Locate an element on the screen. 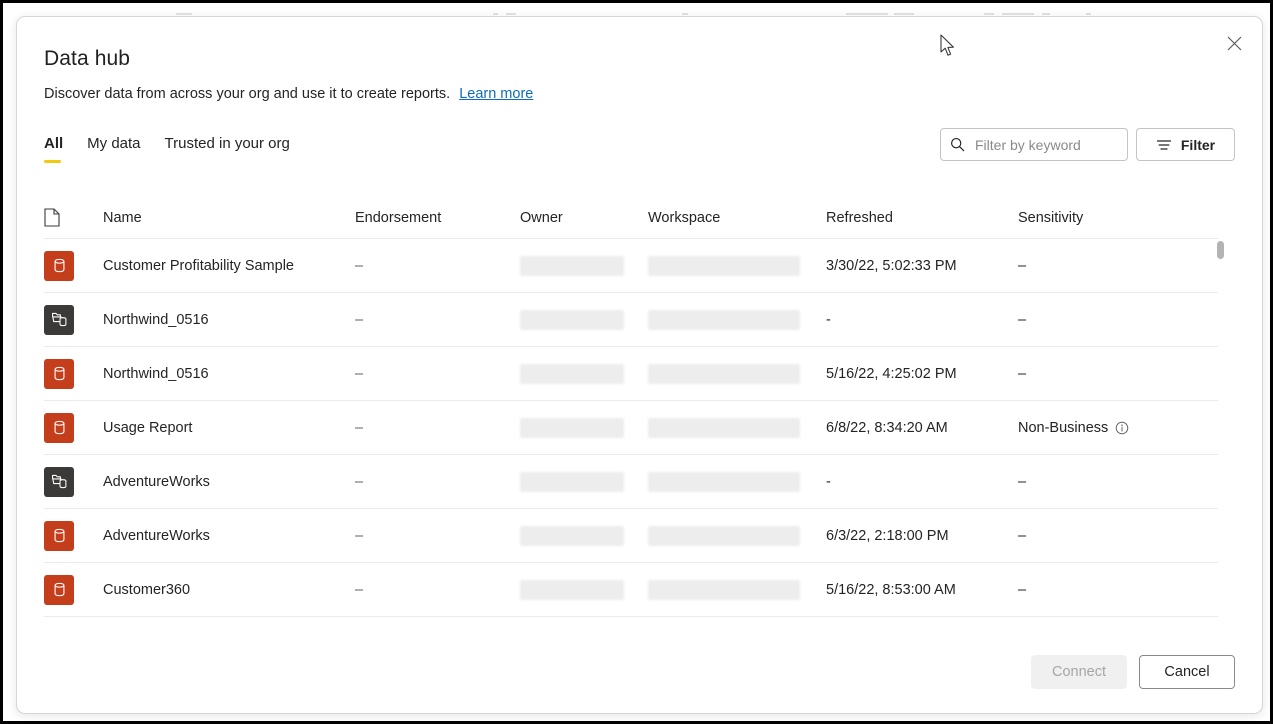 The width and height of the screenshot is (1273, 724). table-scrollbar-thumb is located at coordinates (1220, 250).